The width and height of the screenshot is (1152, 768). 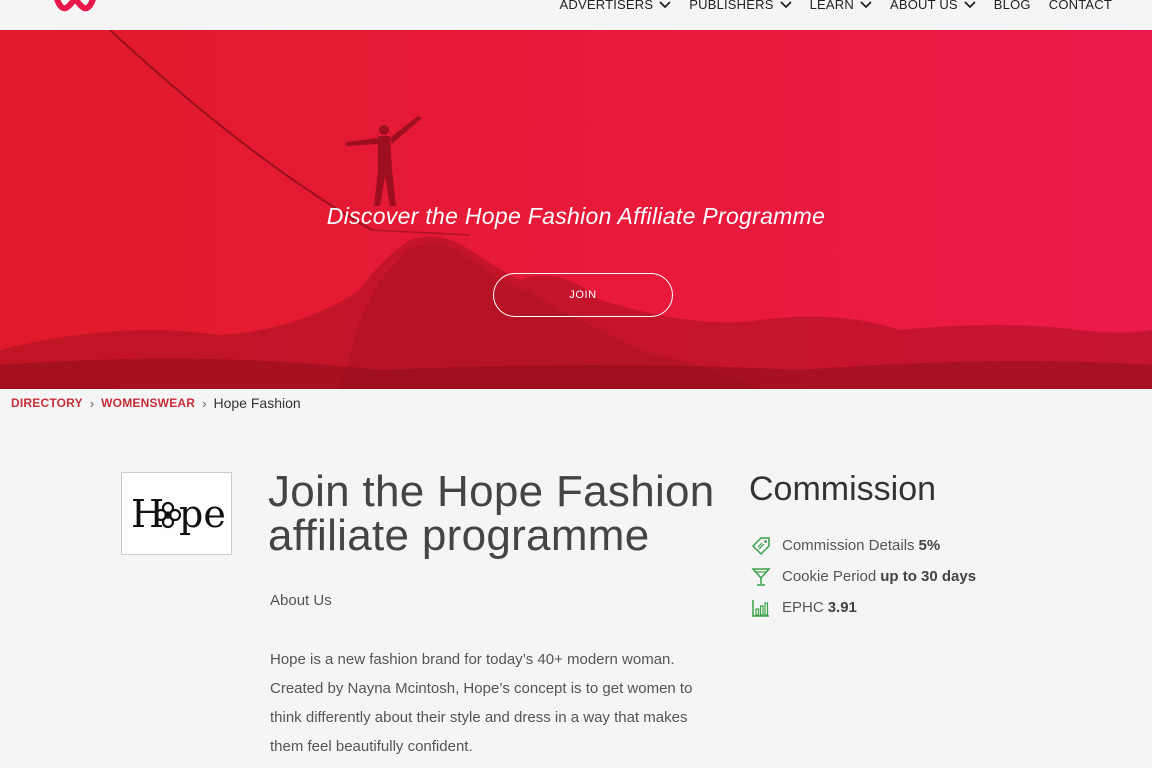 What do you see at coordinates (761, 576) in the screenshot?
I see `cookie-glass-icon` at bounding box center [761, 576].